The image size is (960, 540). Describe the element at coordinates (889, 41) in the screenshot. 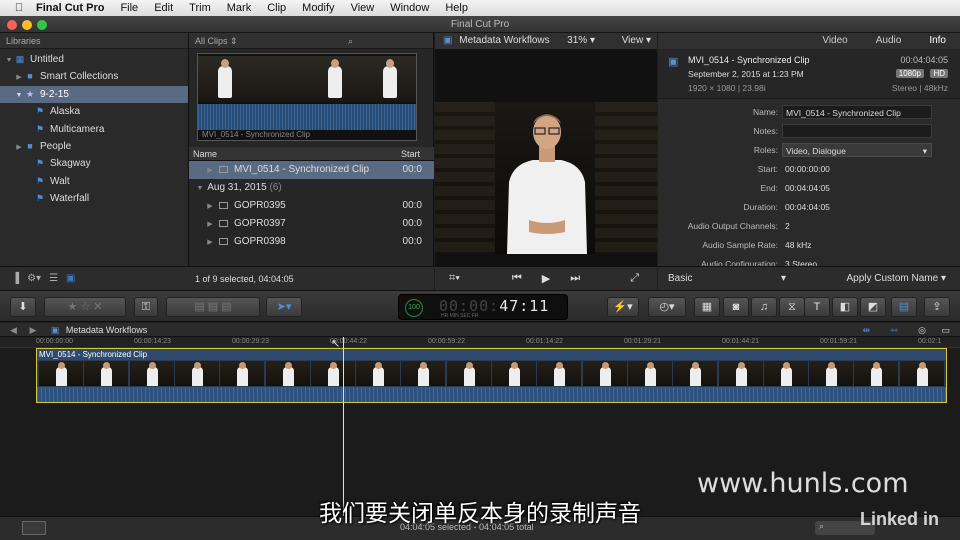

I see `tab-audio: Audio` at that location.